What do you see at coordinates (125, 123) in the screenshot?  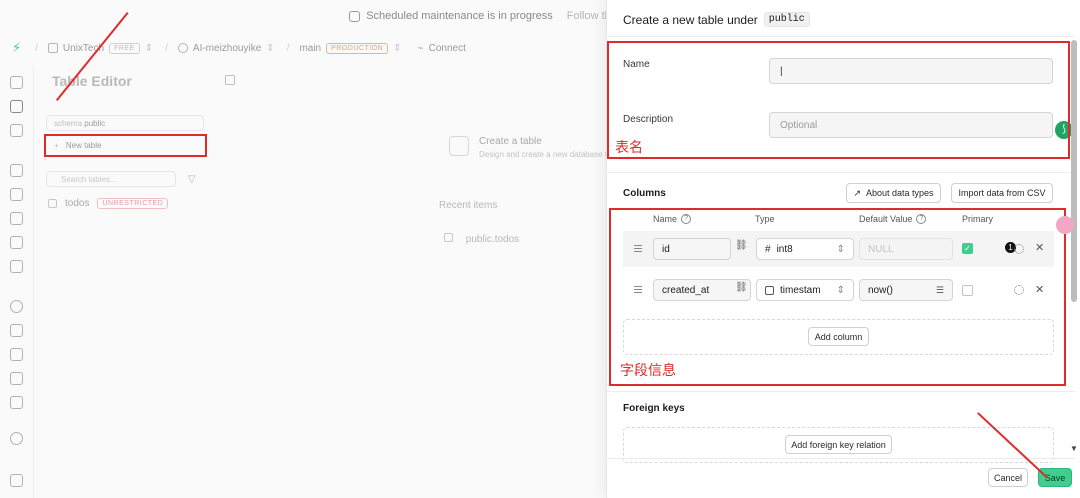 I see `schema-selector: schema public` at bounding box center [125, 123].